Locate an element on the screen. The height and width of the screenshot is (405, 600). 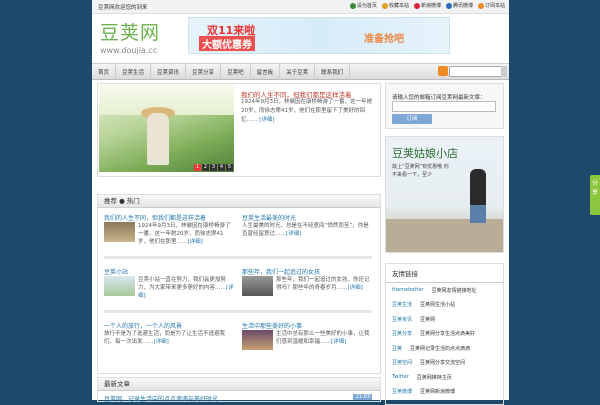
featured-image: 1 2 3 4 5 is located at coordinates (166, 128).